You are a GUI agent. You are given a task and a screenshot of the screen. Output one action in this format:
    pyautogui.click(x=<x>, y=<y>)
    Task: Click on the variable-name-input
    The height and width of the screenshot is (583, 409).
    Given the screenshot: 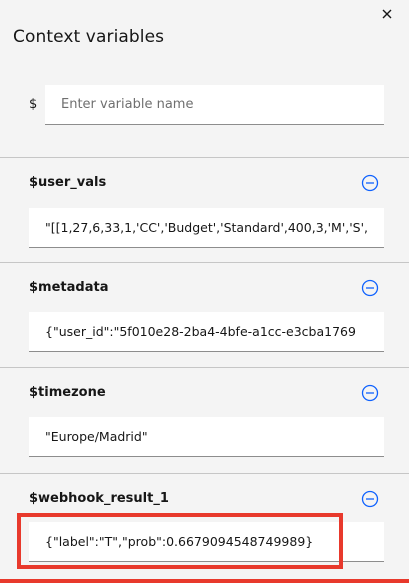 What is the action you would take?
    pyautogui.click(x=214, y=105)
    